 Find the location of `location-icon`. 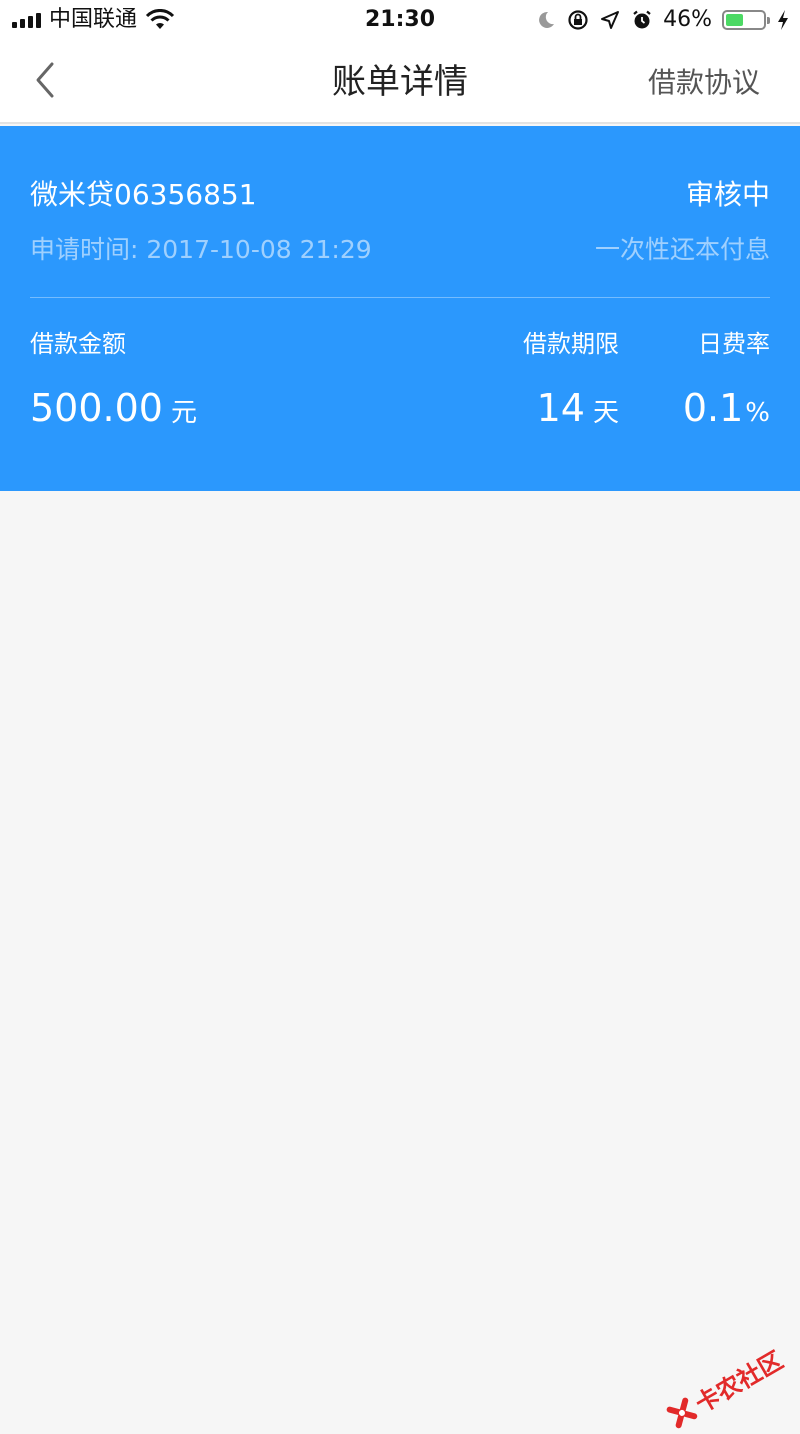

location-icon is located at coordinates (610, 20).